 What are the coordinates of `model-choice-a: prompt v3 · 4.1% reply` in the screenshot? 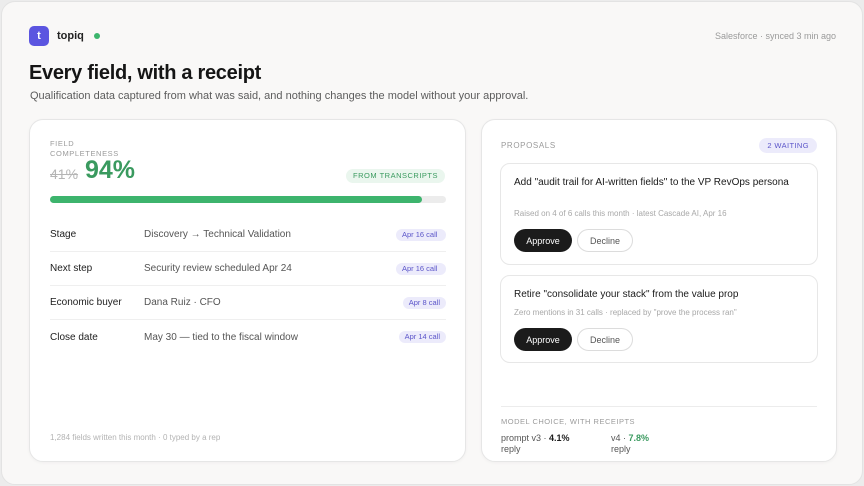 It's located at (535, 444).